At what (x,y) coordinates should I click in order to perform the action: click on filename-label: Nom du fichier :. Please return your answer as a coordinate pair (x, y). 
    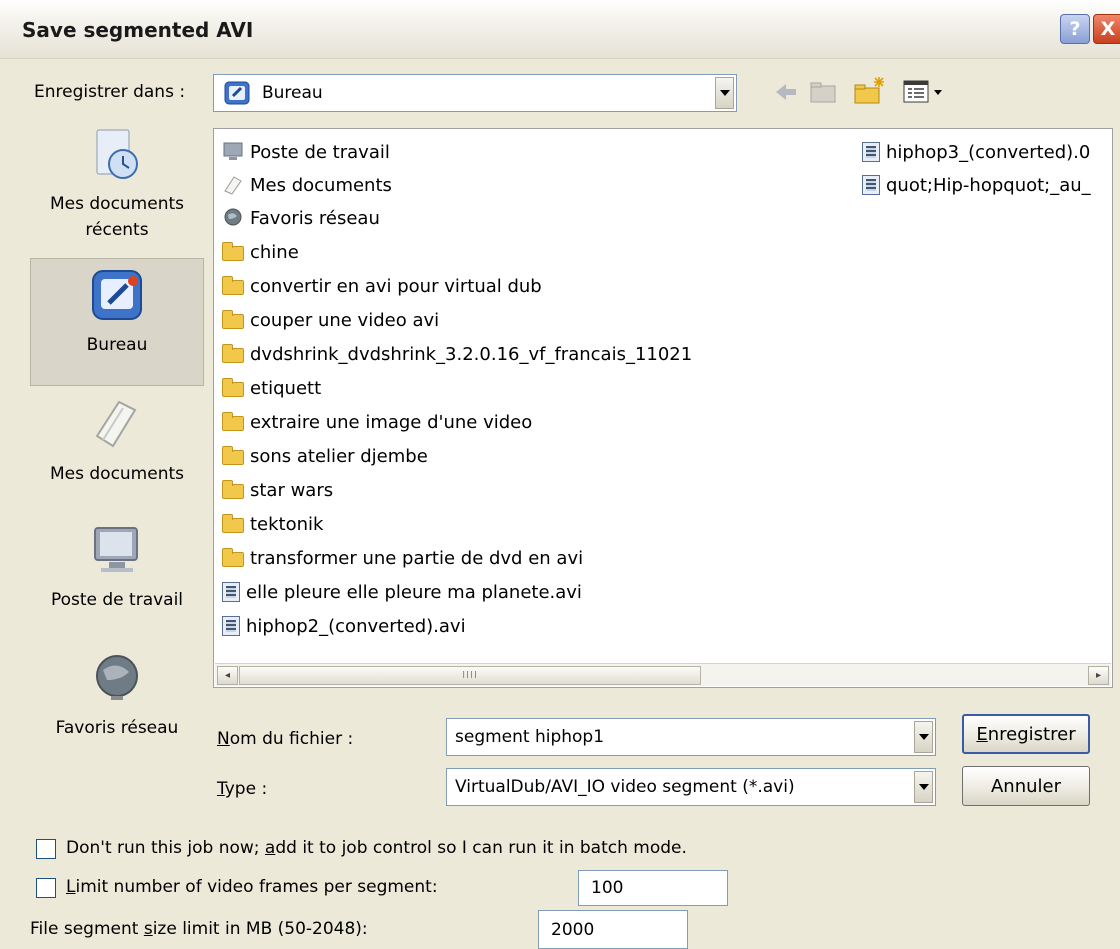
    Looking at the image, I should click on (285, 739).